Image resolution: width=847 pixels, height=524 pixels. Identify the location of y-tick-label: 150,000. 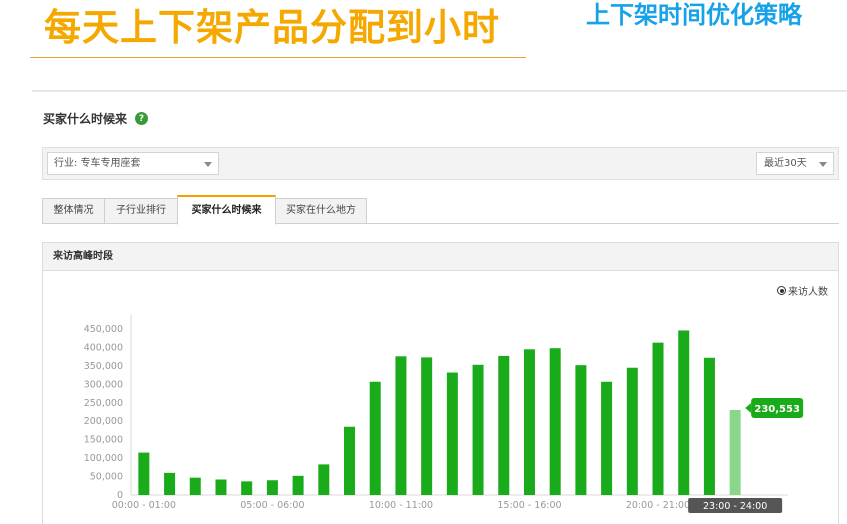
(103, 440).